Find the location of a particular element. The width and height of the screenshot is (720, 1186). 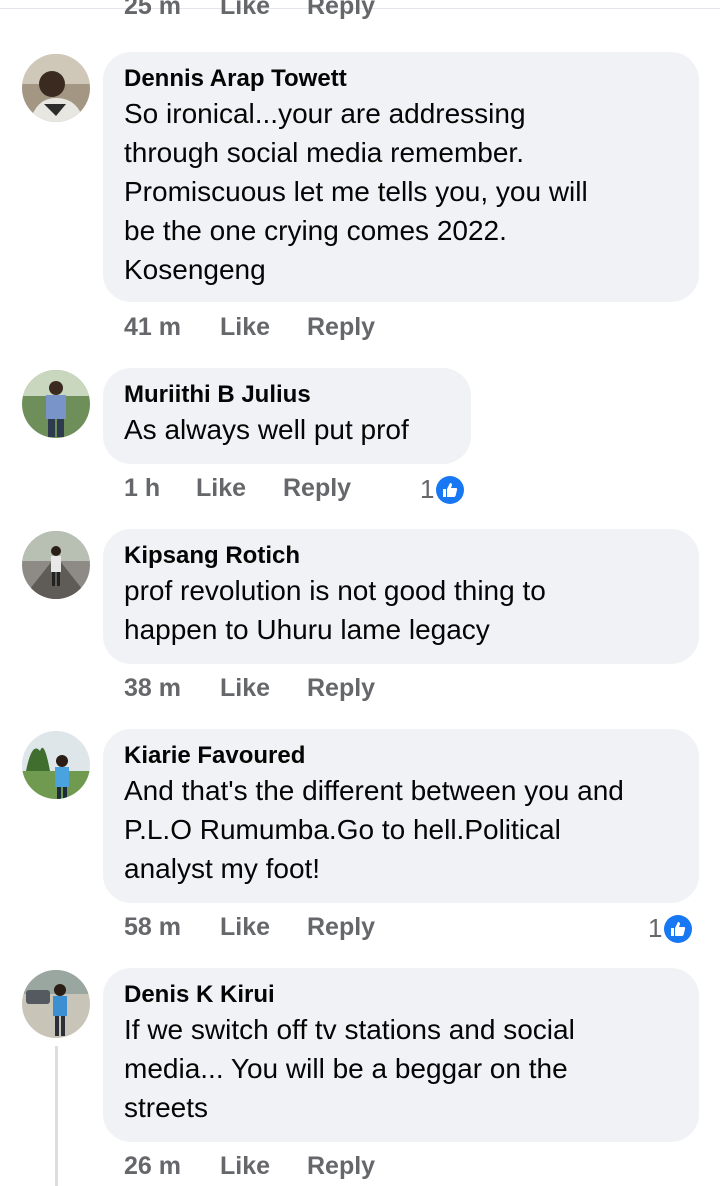

comment-actions: 58 m Like Reply 1 is located at coordinates (360, 930).